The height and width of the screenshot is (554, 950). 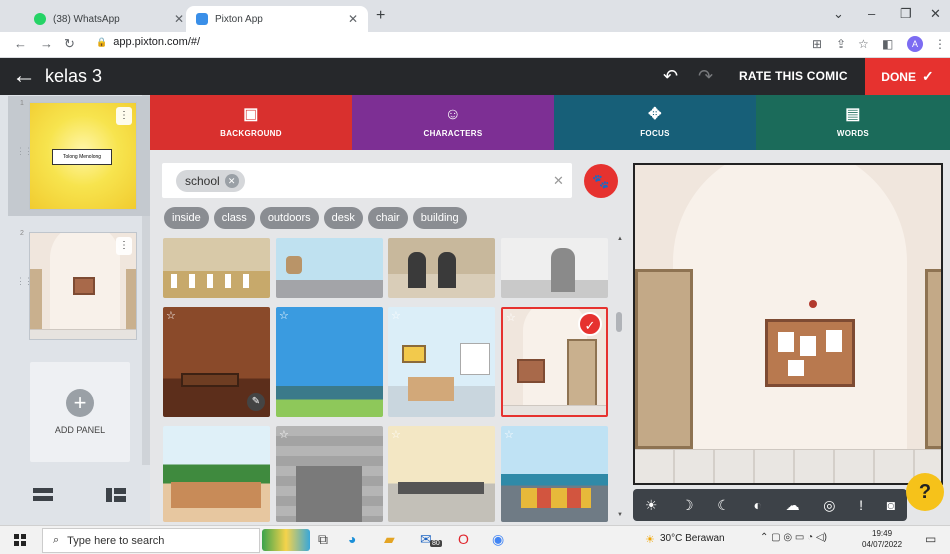 What do you see at coordinates (882, 544) in the screenshot?
I see `clock-date: 04/07/2022` at bounding box center [882, 544].